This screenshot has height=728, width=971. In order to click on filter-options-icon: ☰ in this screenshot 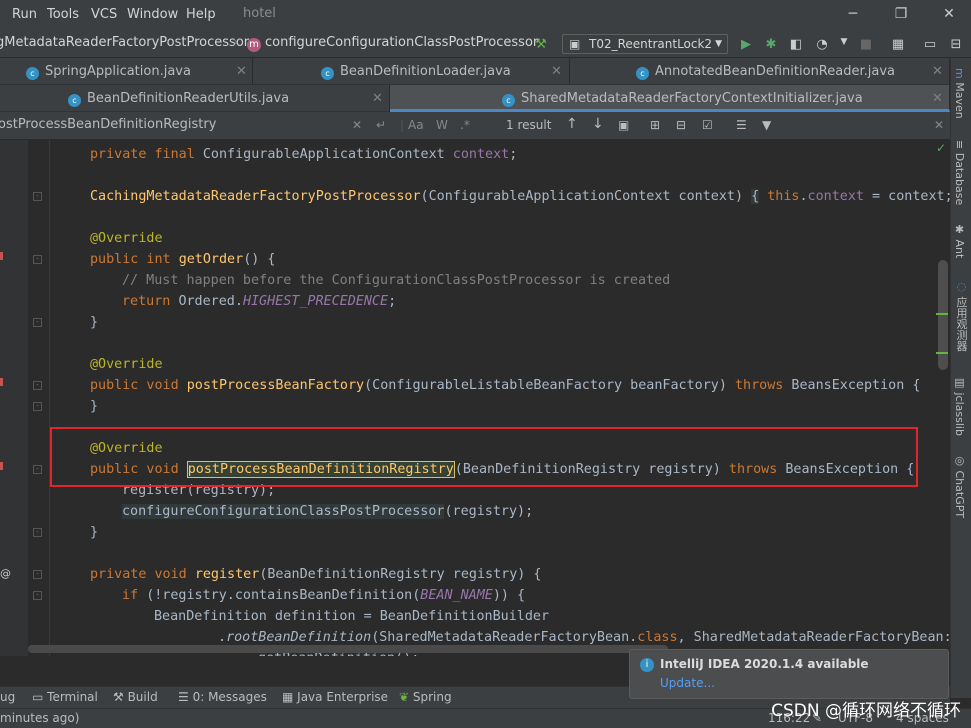, I will do `click(741, 125)`.